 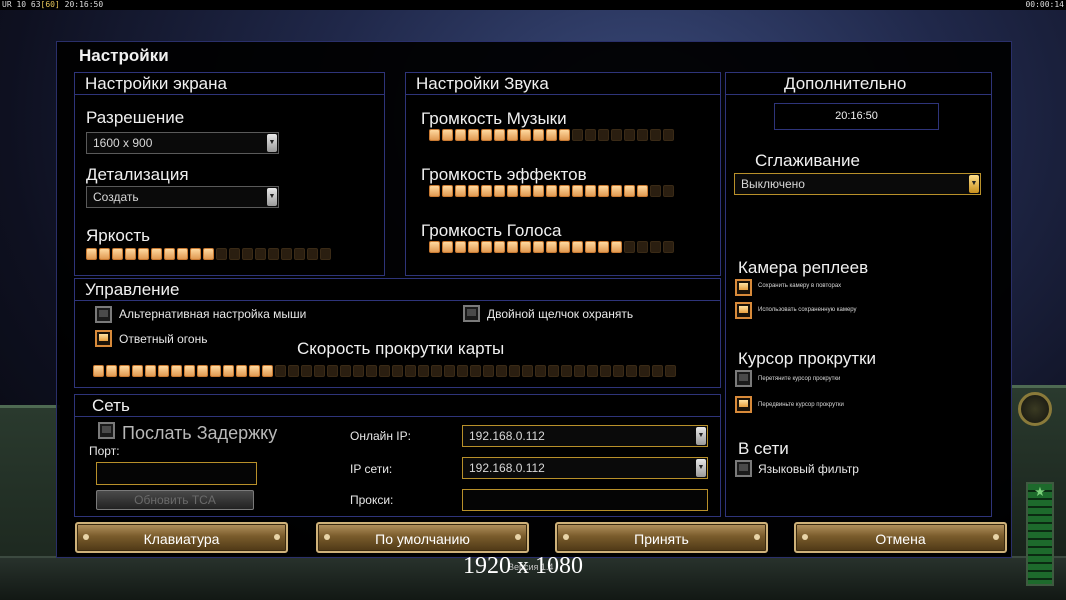 I want to click on voice-volume-slider, so click(x=551, y=247).